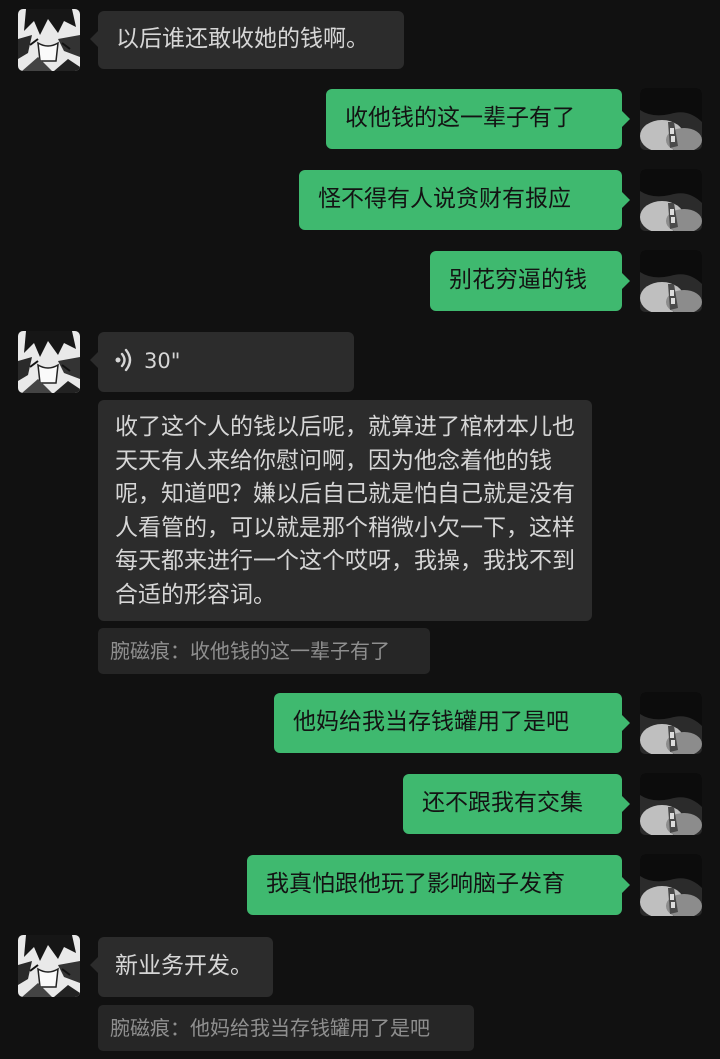  I want to click on message-bubble: 还不跟我有交集, so click(516, 804).